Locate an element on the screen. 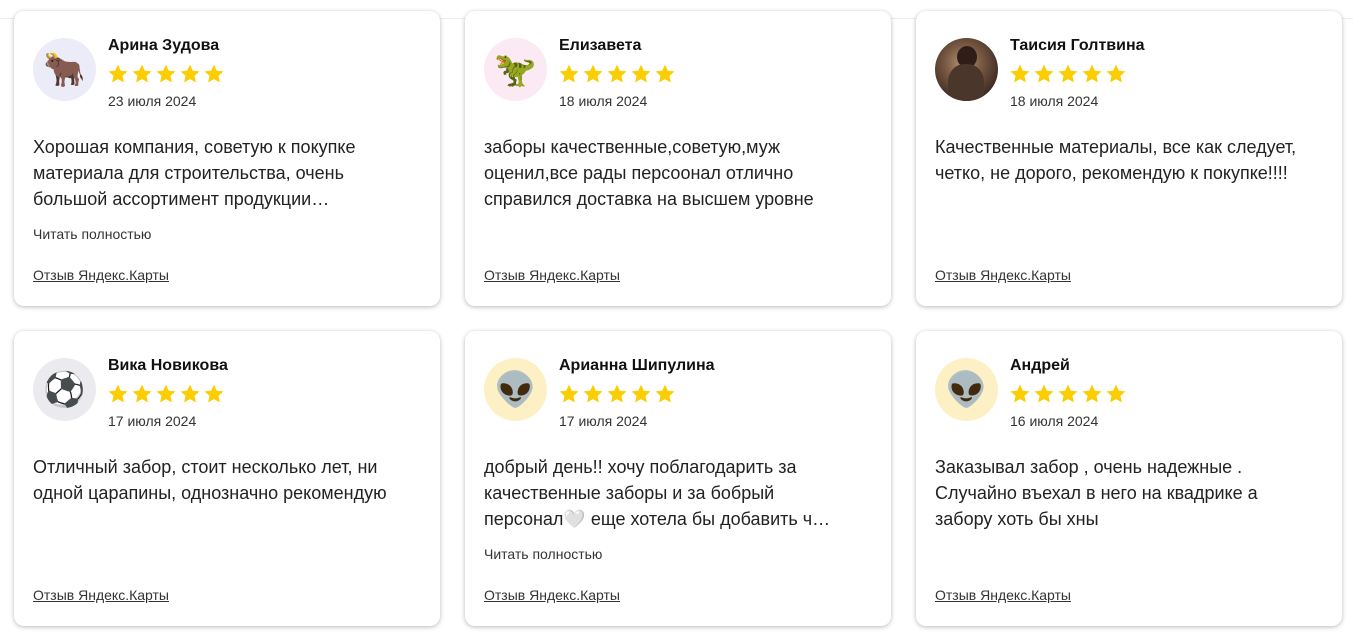 Image resolution: width=1353 pixels, height=640 pixels. avatar: 🦖 is located at coordinates (515, 69).